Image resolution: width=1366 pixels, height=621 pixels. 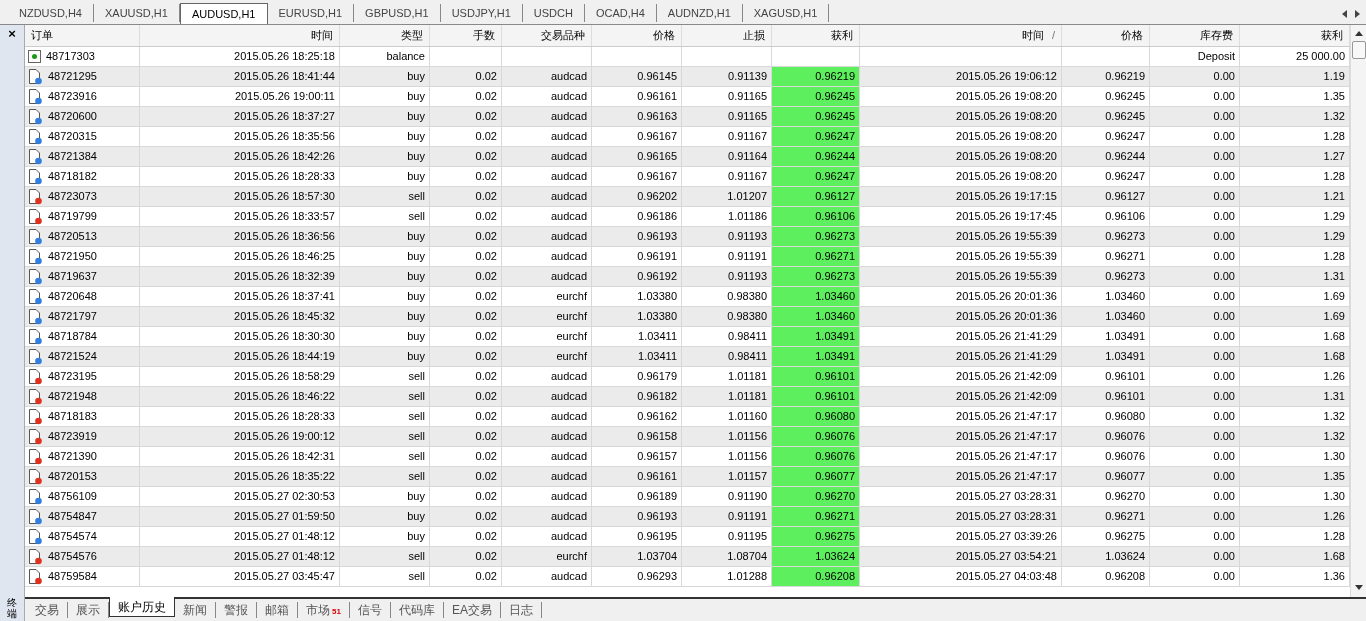 What do you see at coordinates (1006, 177) in the screenshot?
I see `time-cell-text: 2015.05.26 19:08:20` at bounding box center [1006, 177].